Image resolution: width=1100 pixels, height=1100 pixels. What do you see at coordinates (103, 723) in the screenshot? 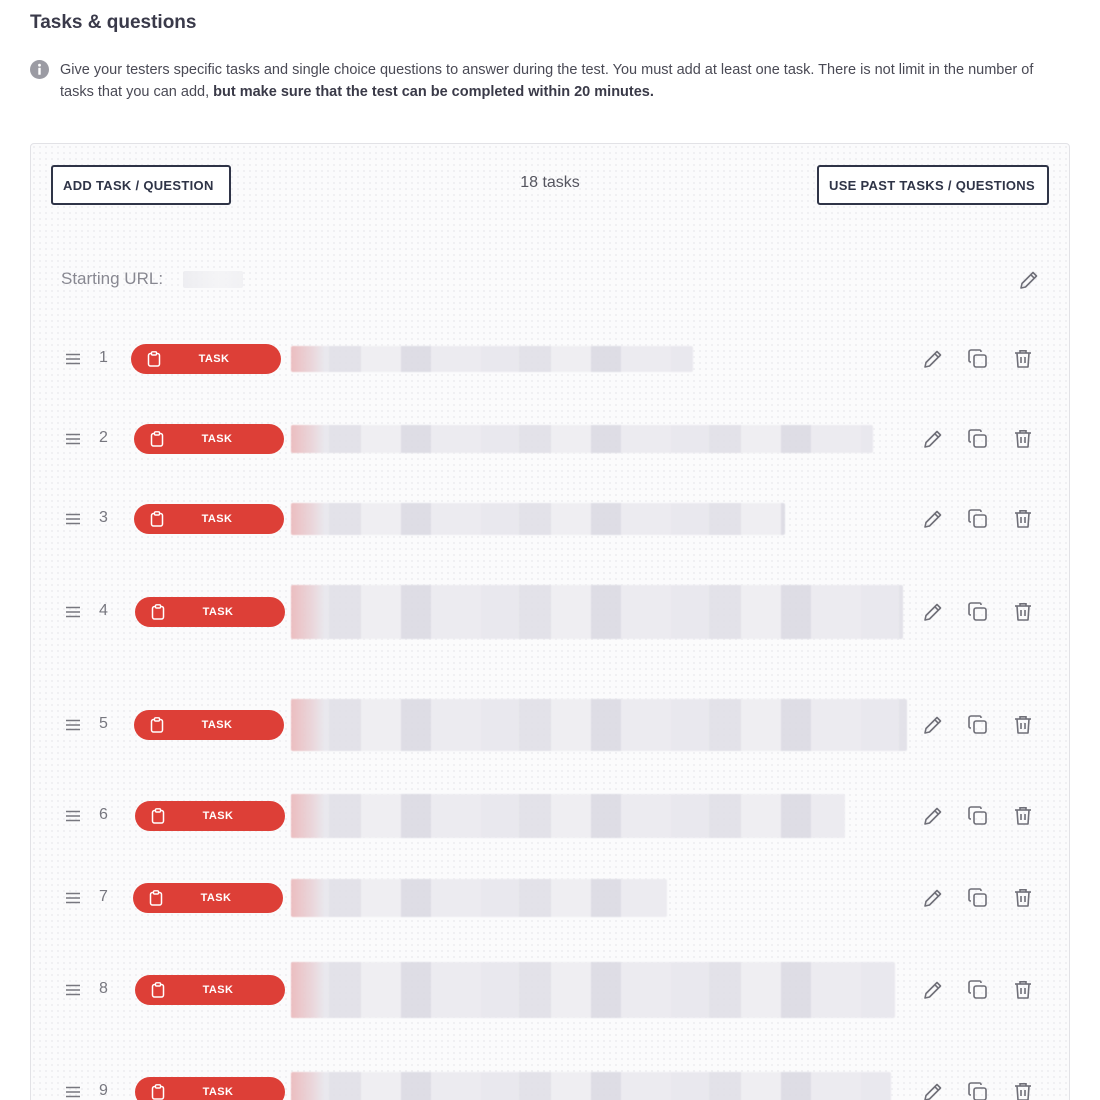
I see `task-number: 5` at bounding box center [103, 723].